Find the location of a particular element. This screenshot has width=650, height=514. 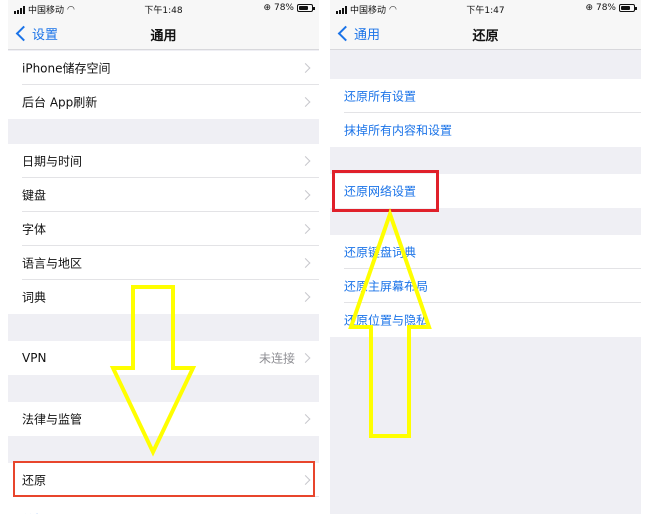

row-label: 还原所有设置 is located at coordinates (380, 96).